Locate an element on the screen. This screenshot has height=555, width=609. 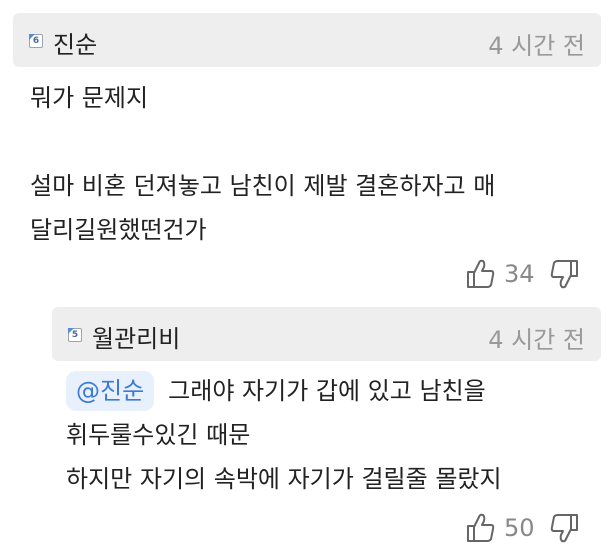
level-badge-icon: 6 is located at coordinates (36, 41).